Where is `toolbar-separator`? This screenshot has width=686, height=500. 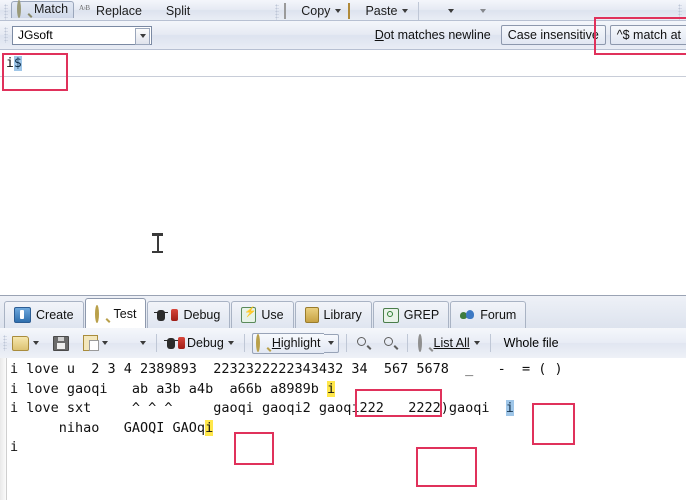 toolbar-separator is located at coordinates (419, 11).